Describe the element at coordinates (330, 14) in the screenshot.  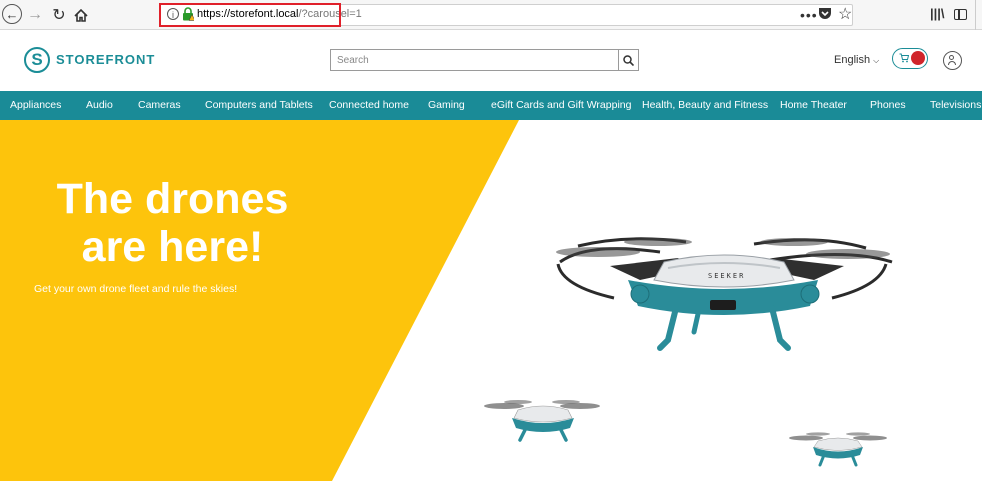
I see `url-path: /?carousel=1` at that location.